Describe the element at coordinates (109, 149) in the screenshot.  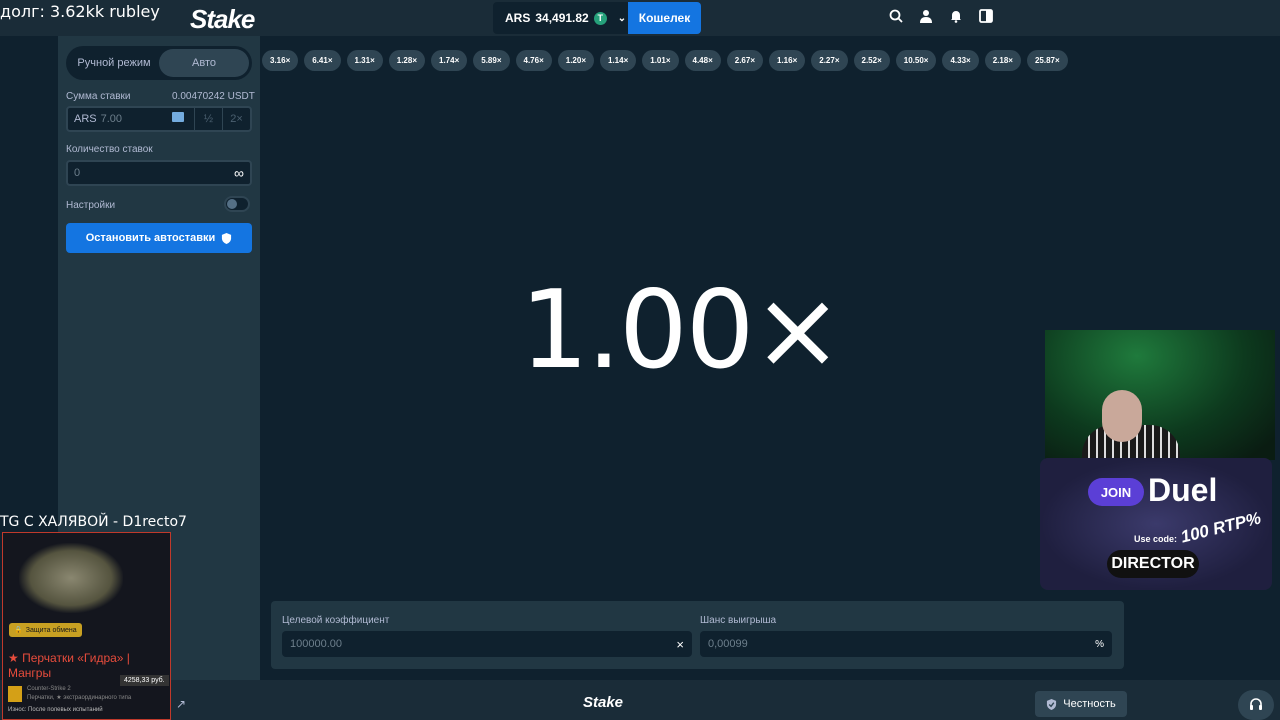
I see `bets-count-label: Количество ставок` at that location.